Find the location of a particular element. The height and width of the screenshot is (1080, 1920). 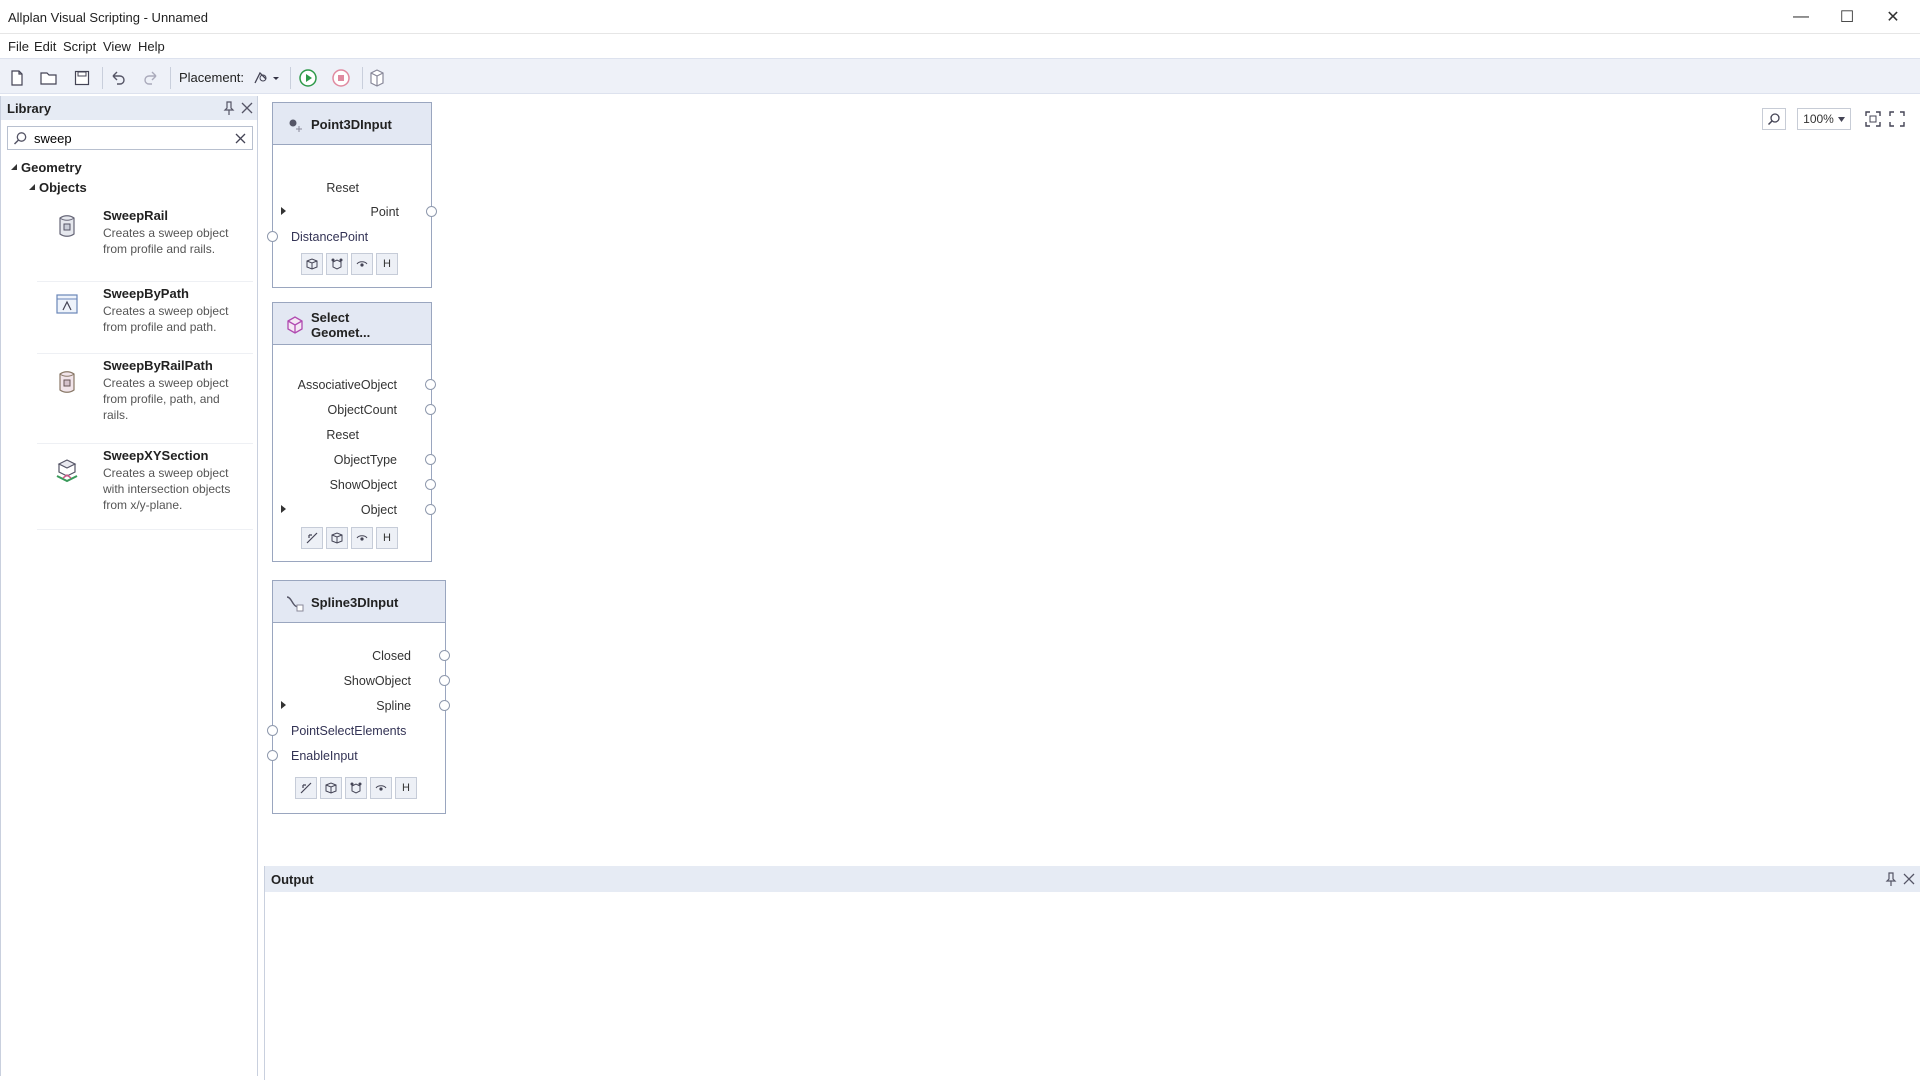

port-object: Object is located at coordinates (378, 510).